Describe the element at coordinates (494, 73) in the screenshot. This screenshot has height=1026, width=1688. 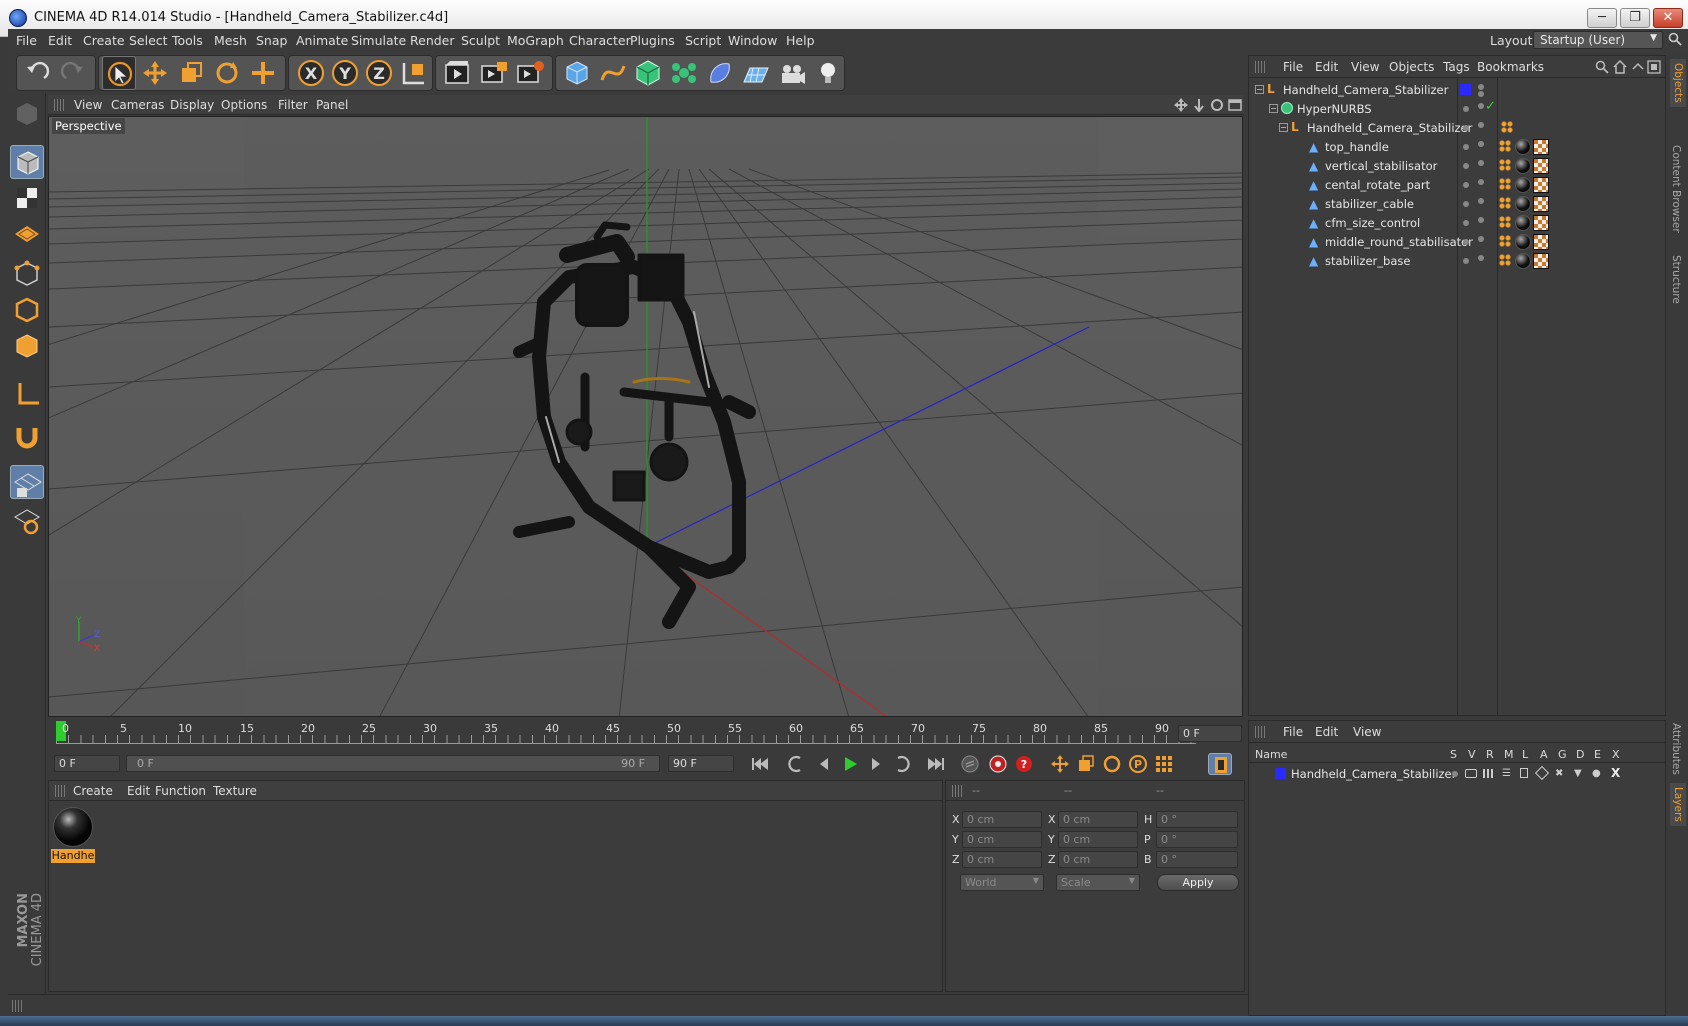
I see `render-picture-viewer-icon` at that location.